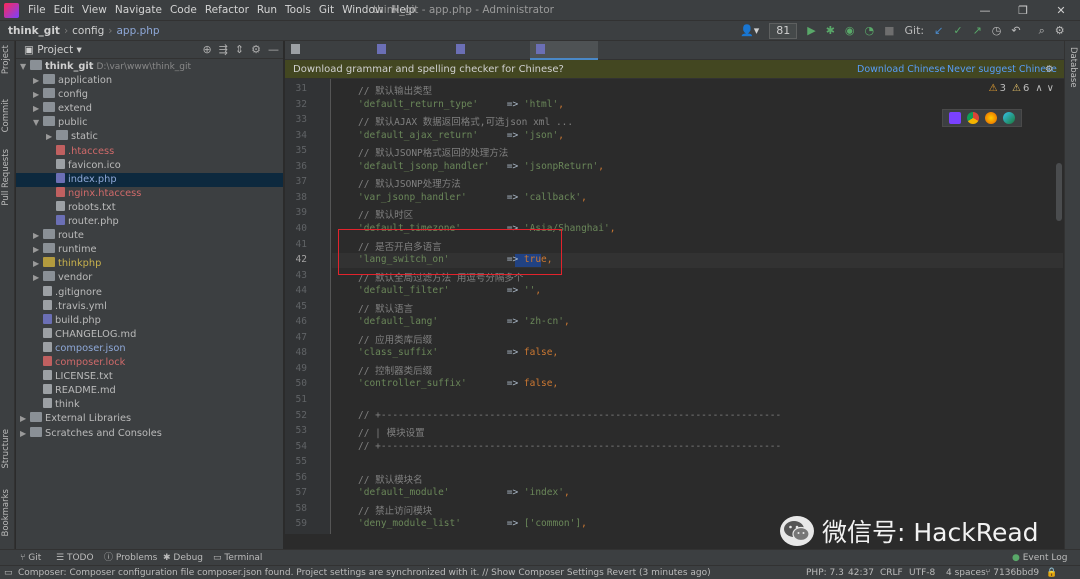 The image size is (1080, 579). Describe the element at coordinates (1049, 69) in the screenshot. I see `notification-settings-icon: ⚙` at that location.